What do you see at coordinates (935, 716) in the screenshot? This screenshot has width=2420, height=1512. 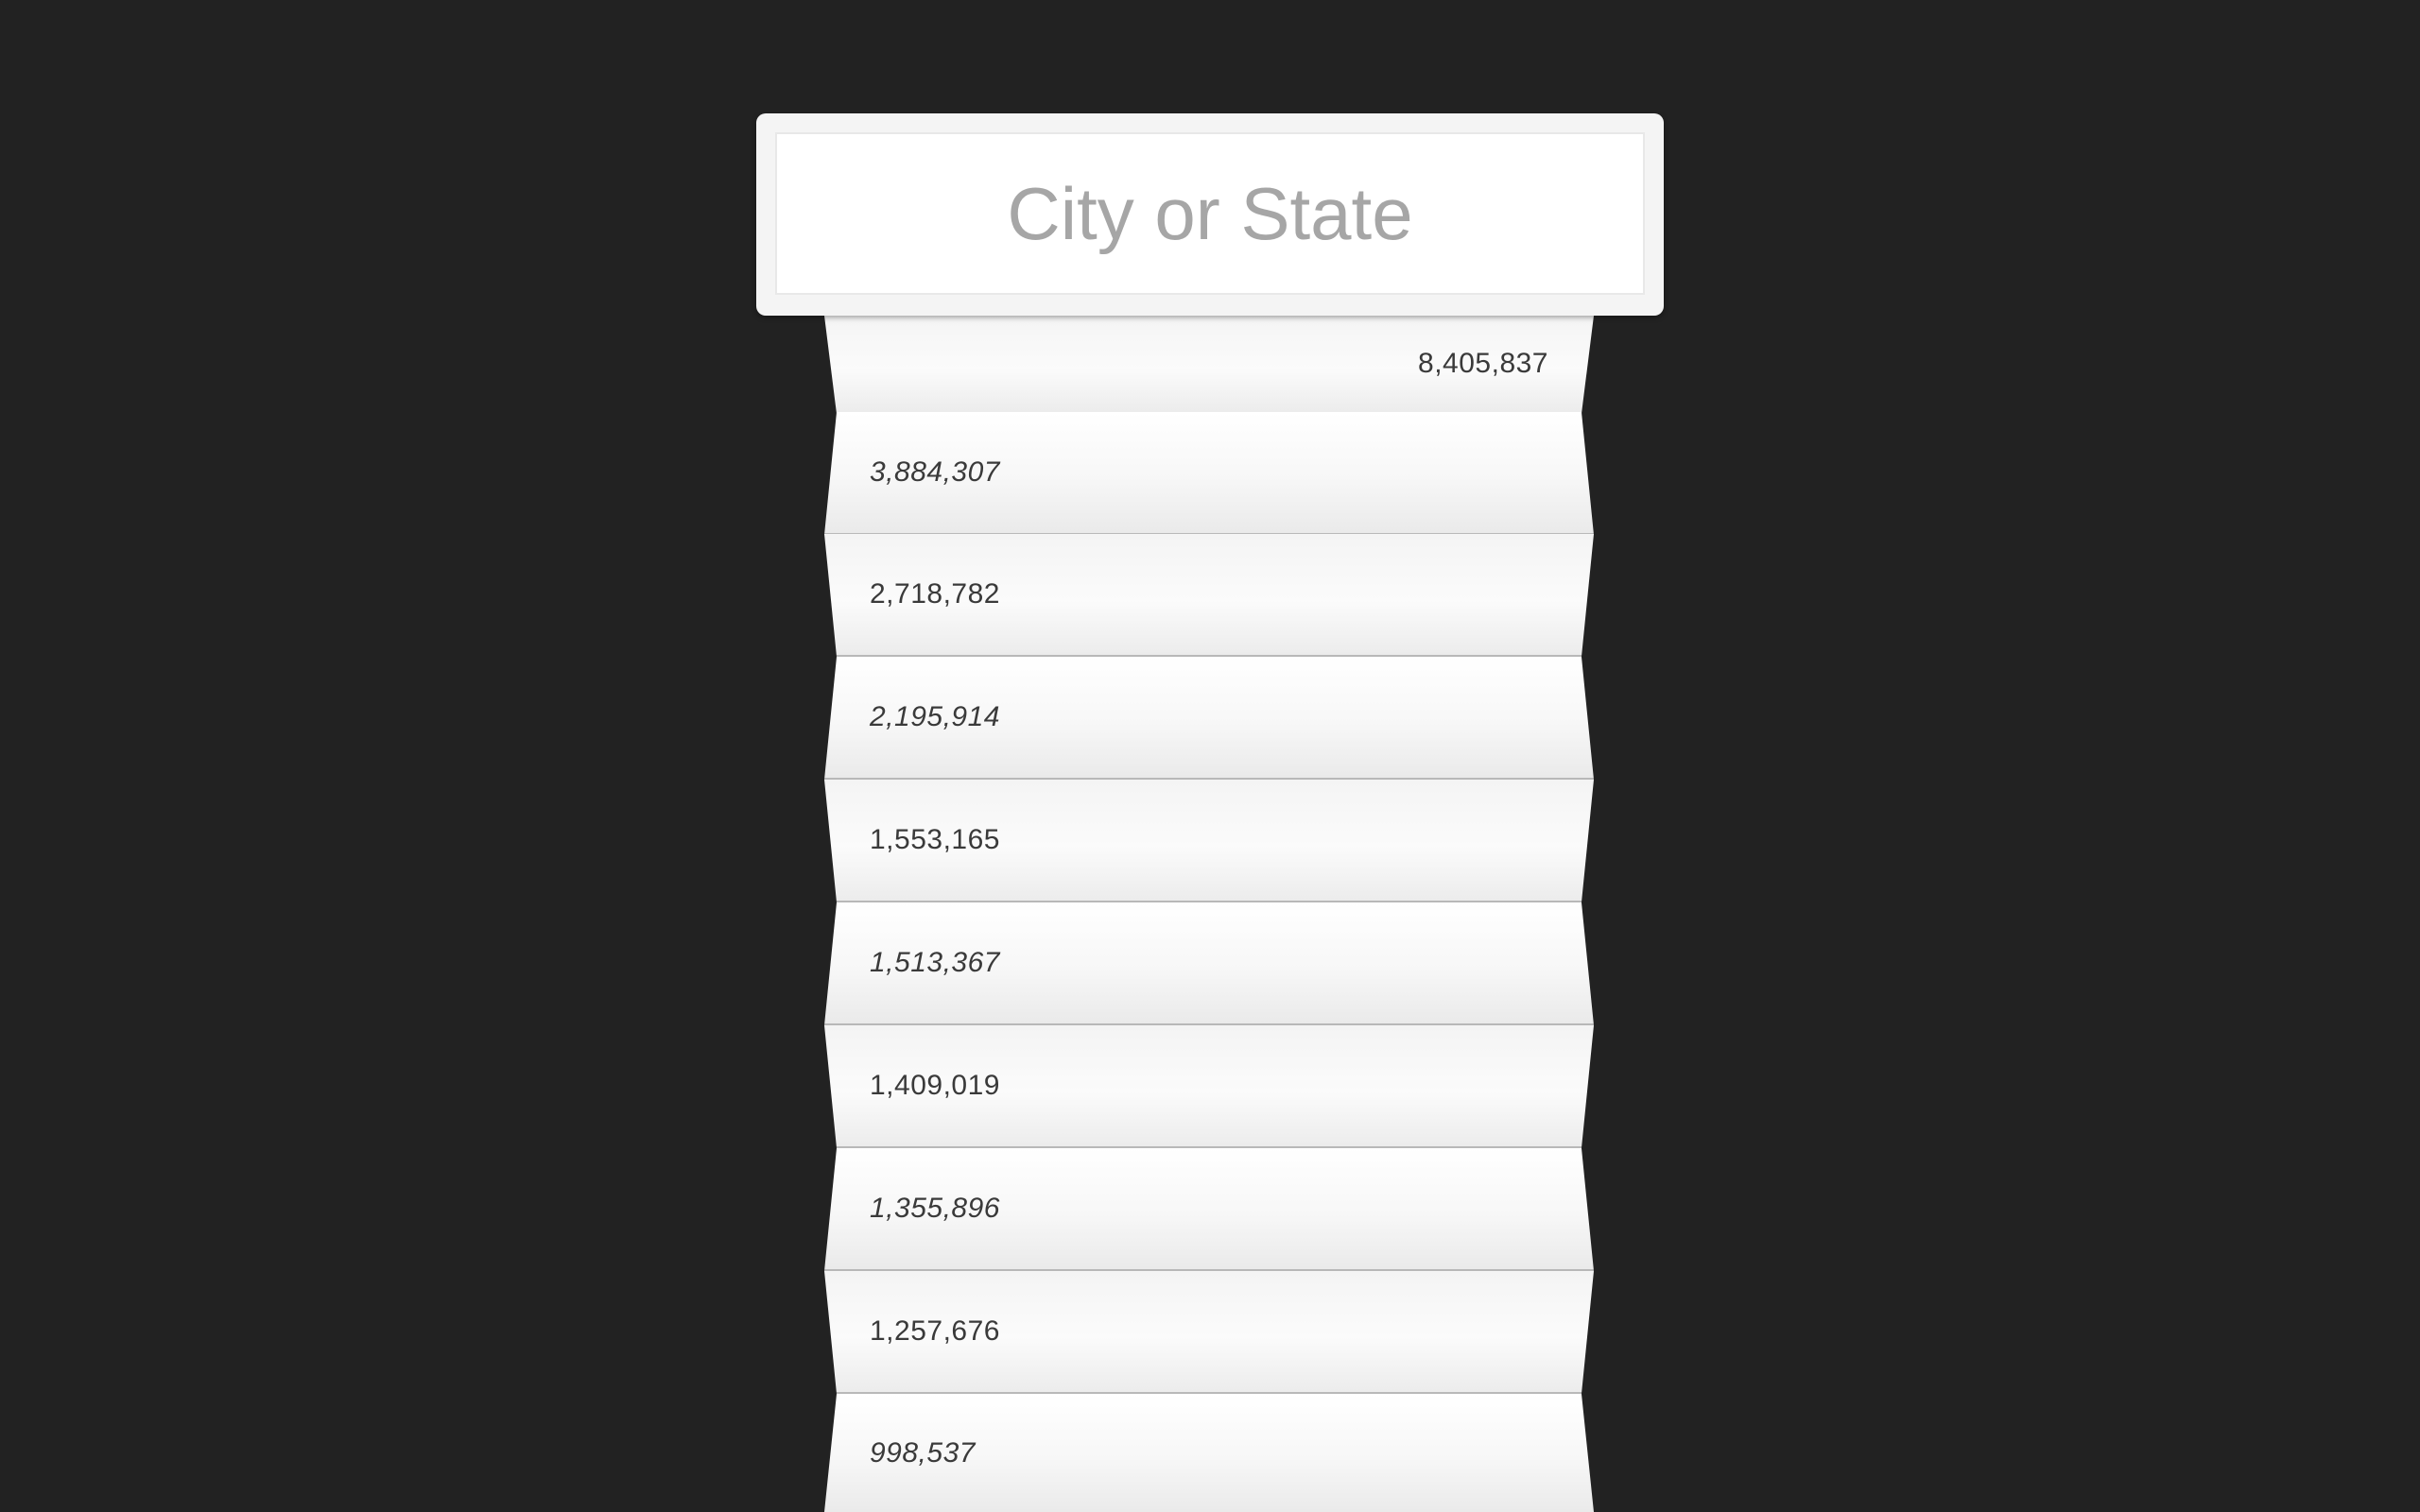 I see `population-value: 2,195,914` at bounding box center [935, 716].